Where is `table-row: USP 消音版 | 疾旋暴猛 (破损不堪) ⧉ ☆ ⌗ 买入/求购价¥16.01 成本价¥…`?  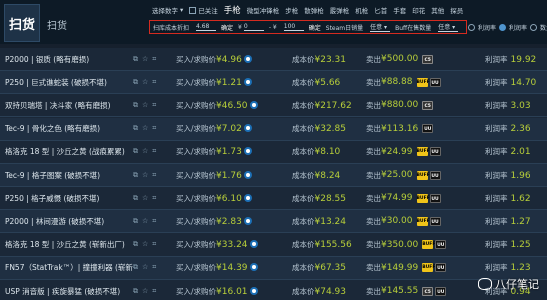
table-row: USP 消音版 | 疾旋暴猛 (破损不堪) ⧉ ☆ ⌗ 买入/求购价¥16.01 成本价¥… is located at coordinates (273, 290).